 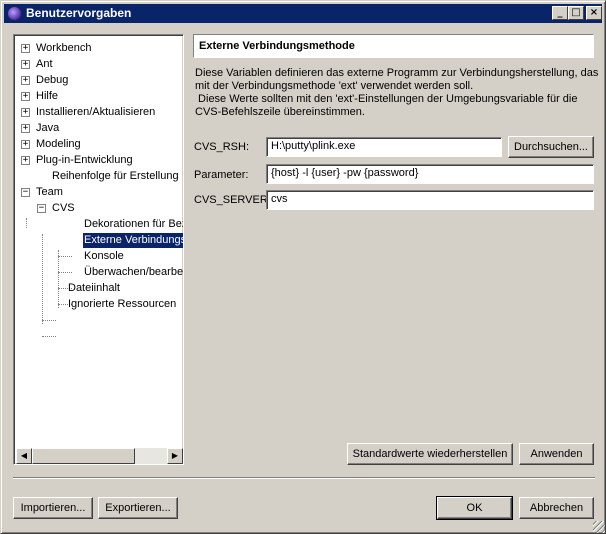 What do you see at coordinates (576, 13) in the screenshot?
I see `maximize-button: □` at bounding box center [576, 13].